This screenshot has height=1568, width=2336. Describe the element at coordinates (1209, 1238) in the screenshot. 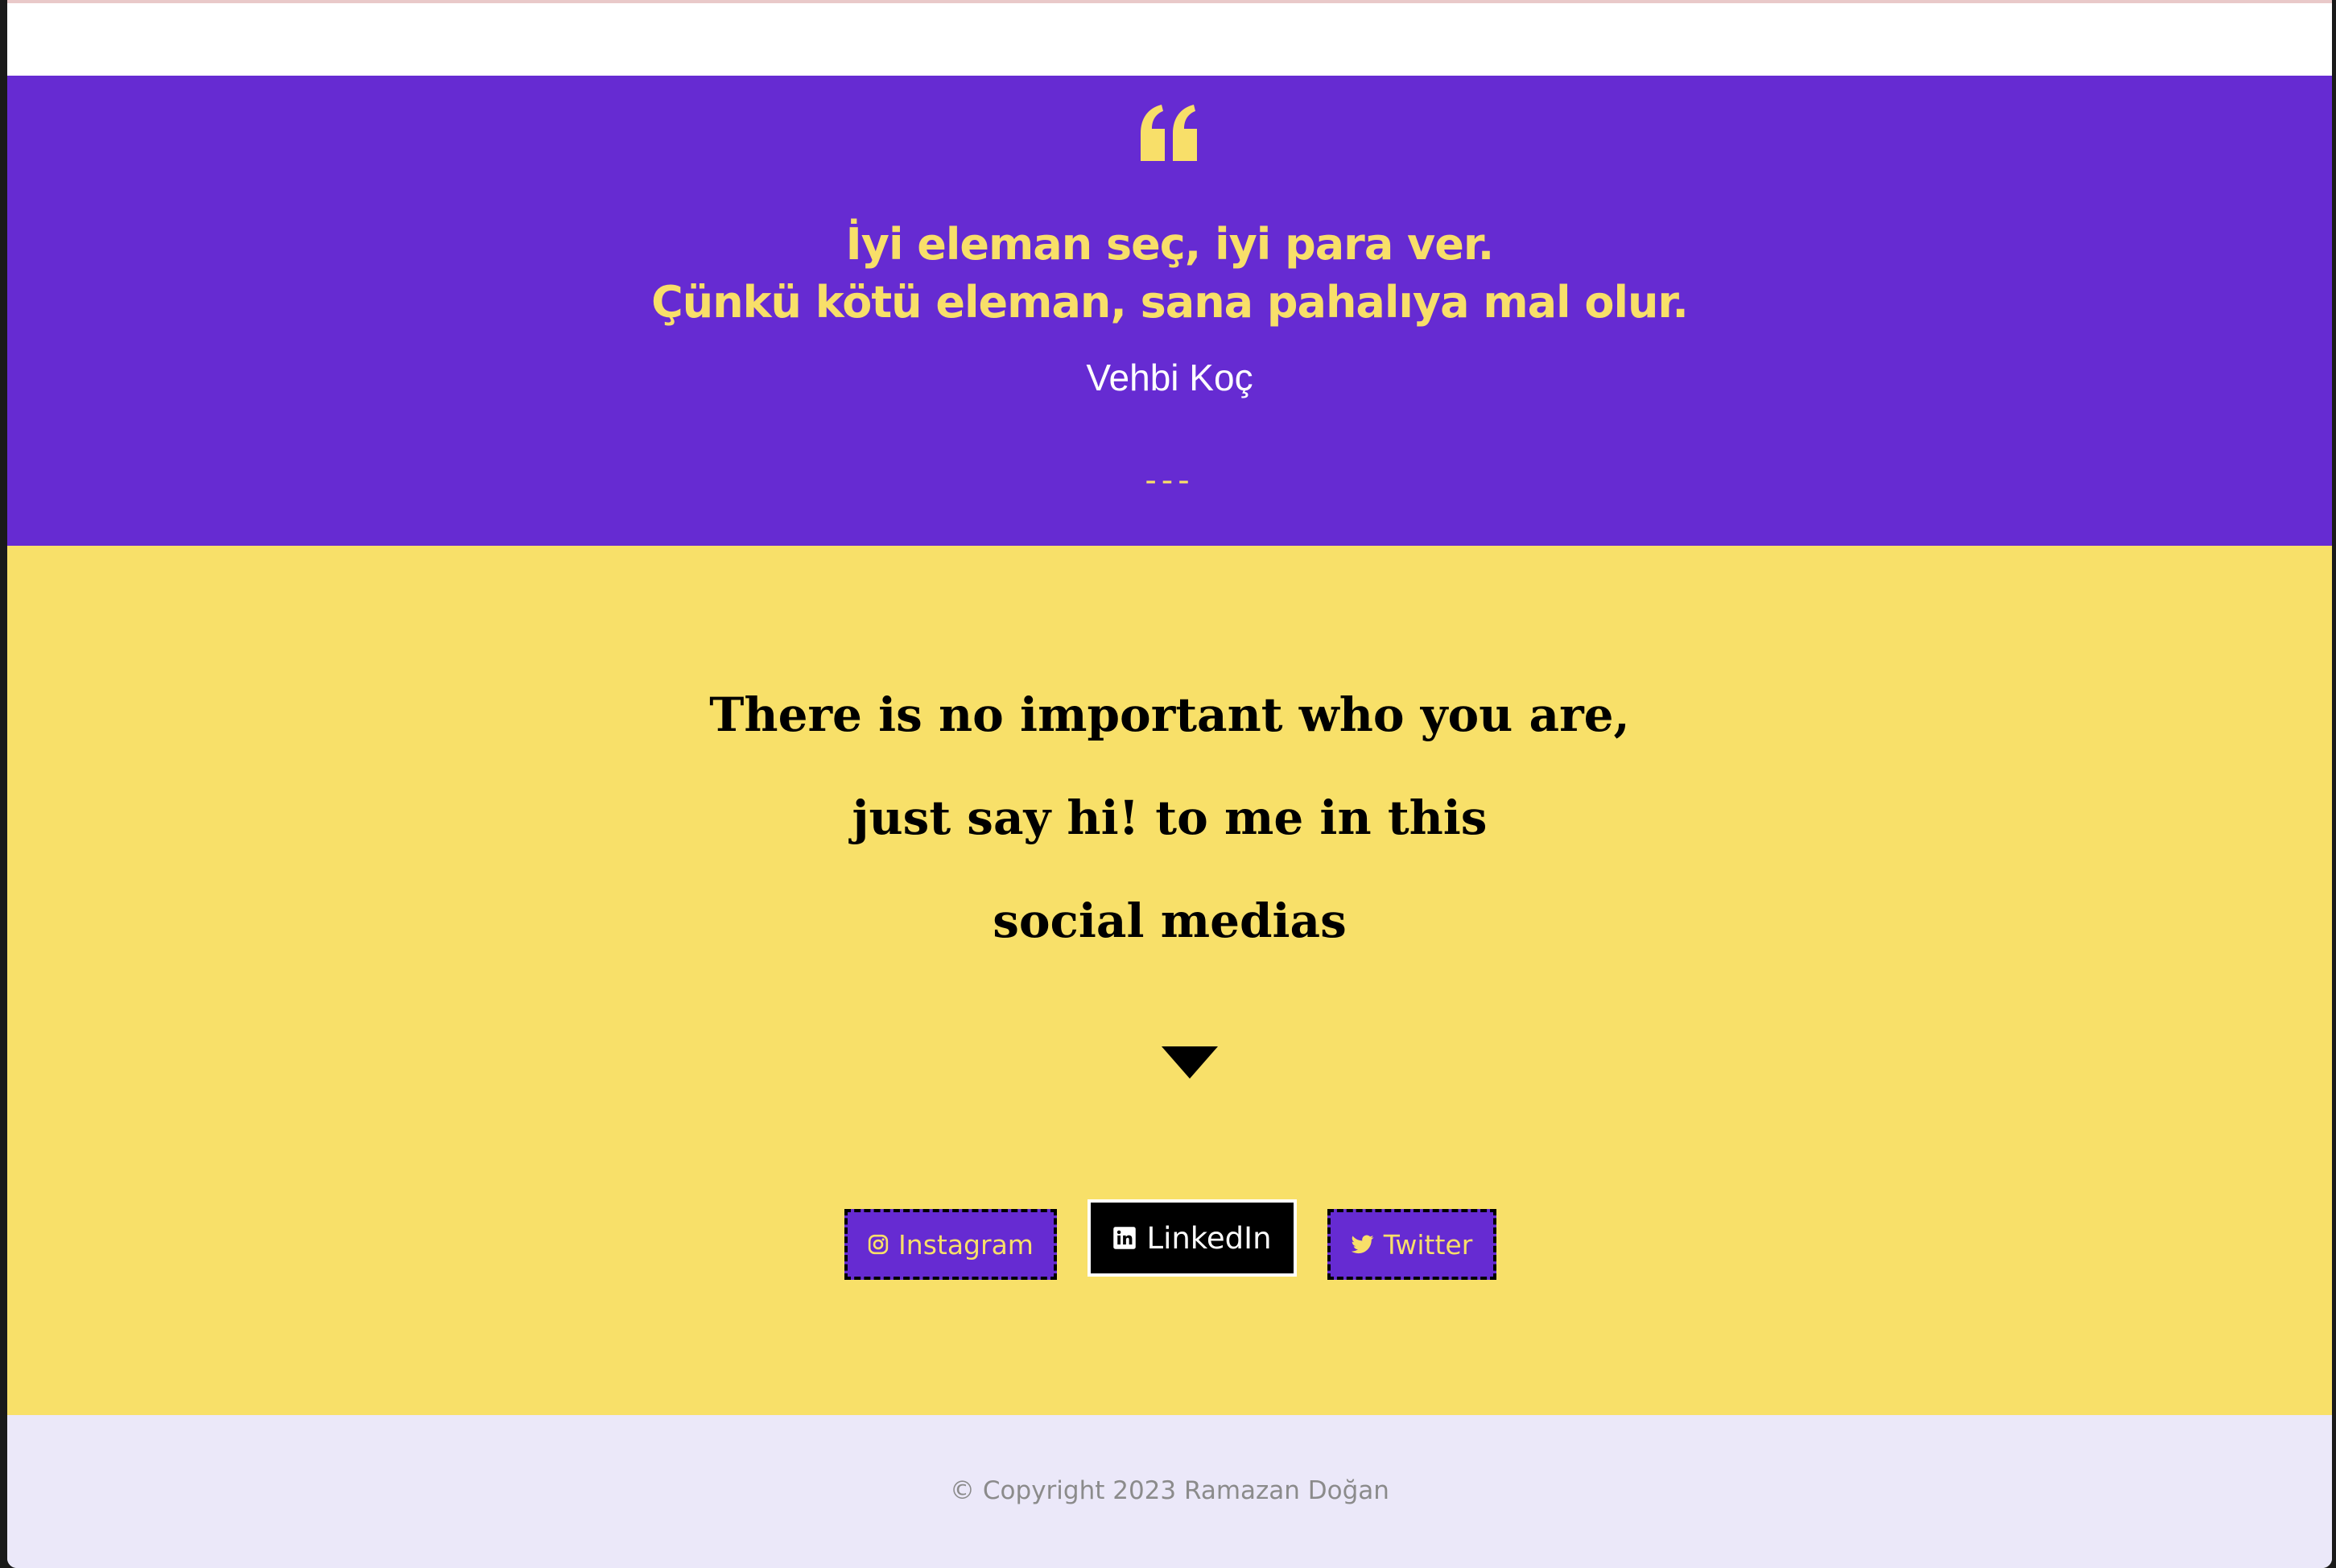

I see `linkedin-button-label: LinkedIn` at that location.